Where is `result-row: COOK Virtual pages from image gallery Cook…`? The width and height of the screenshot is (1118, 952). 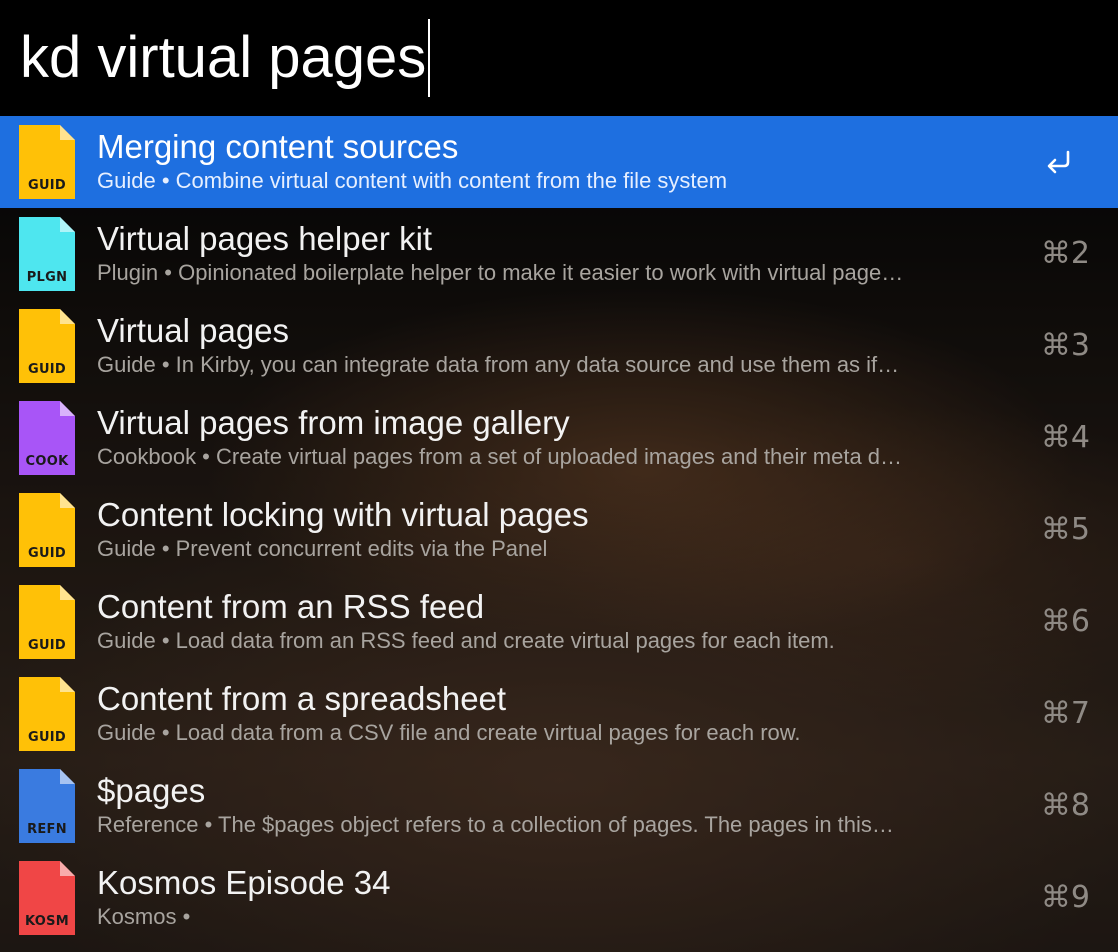
result-row: COOK Virtual pages from image gallery Cook… is located at coordinates (559, 438).